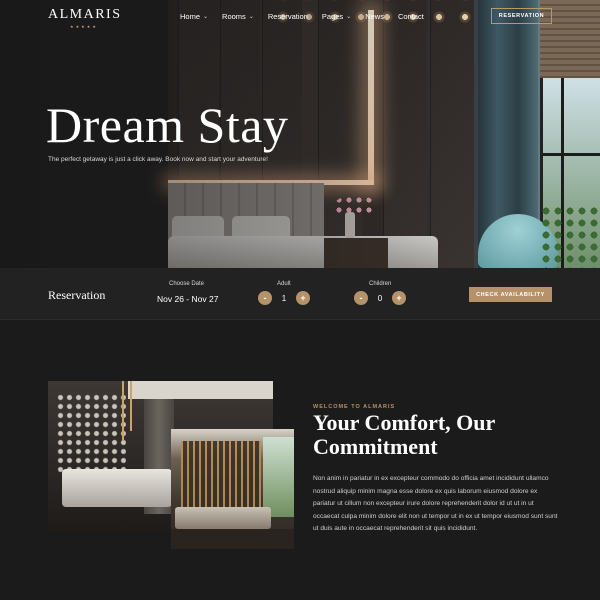 The width and height of the screenshot is (600, 600). What do you see at coordinates (521, 16) in the screenshot?
I see `reservation-button: RESERVATION` at bounding box center [521, 16].